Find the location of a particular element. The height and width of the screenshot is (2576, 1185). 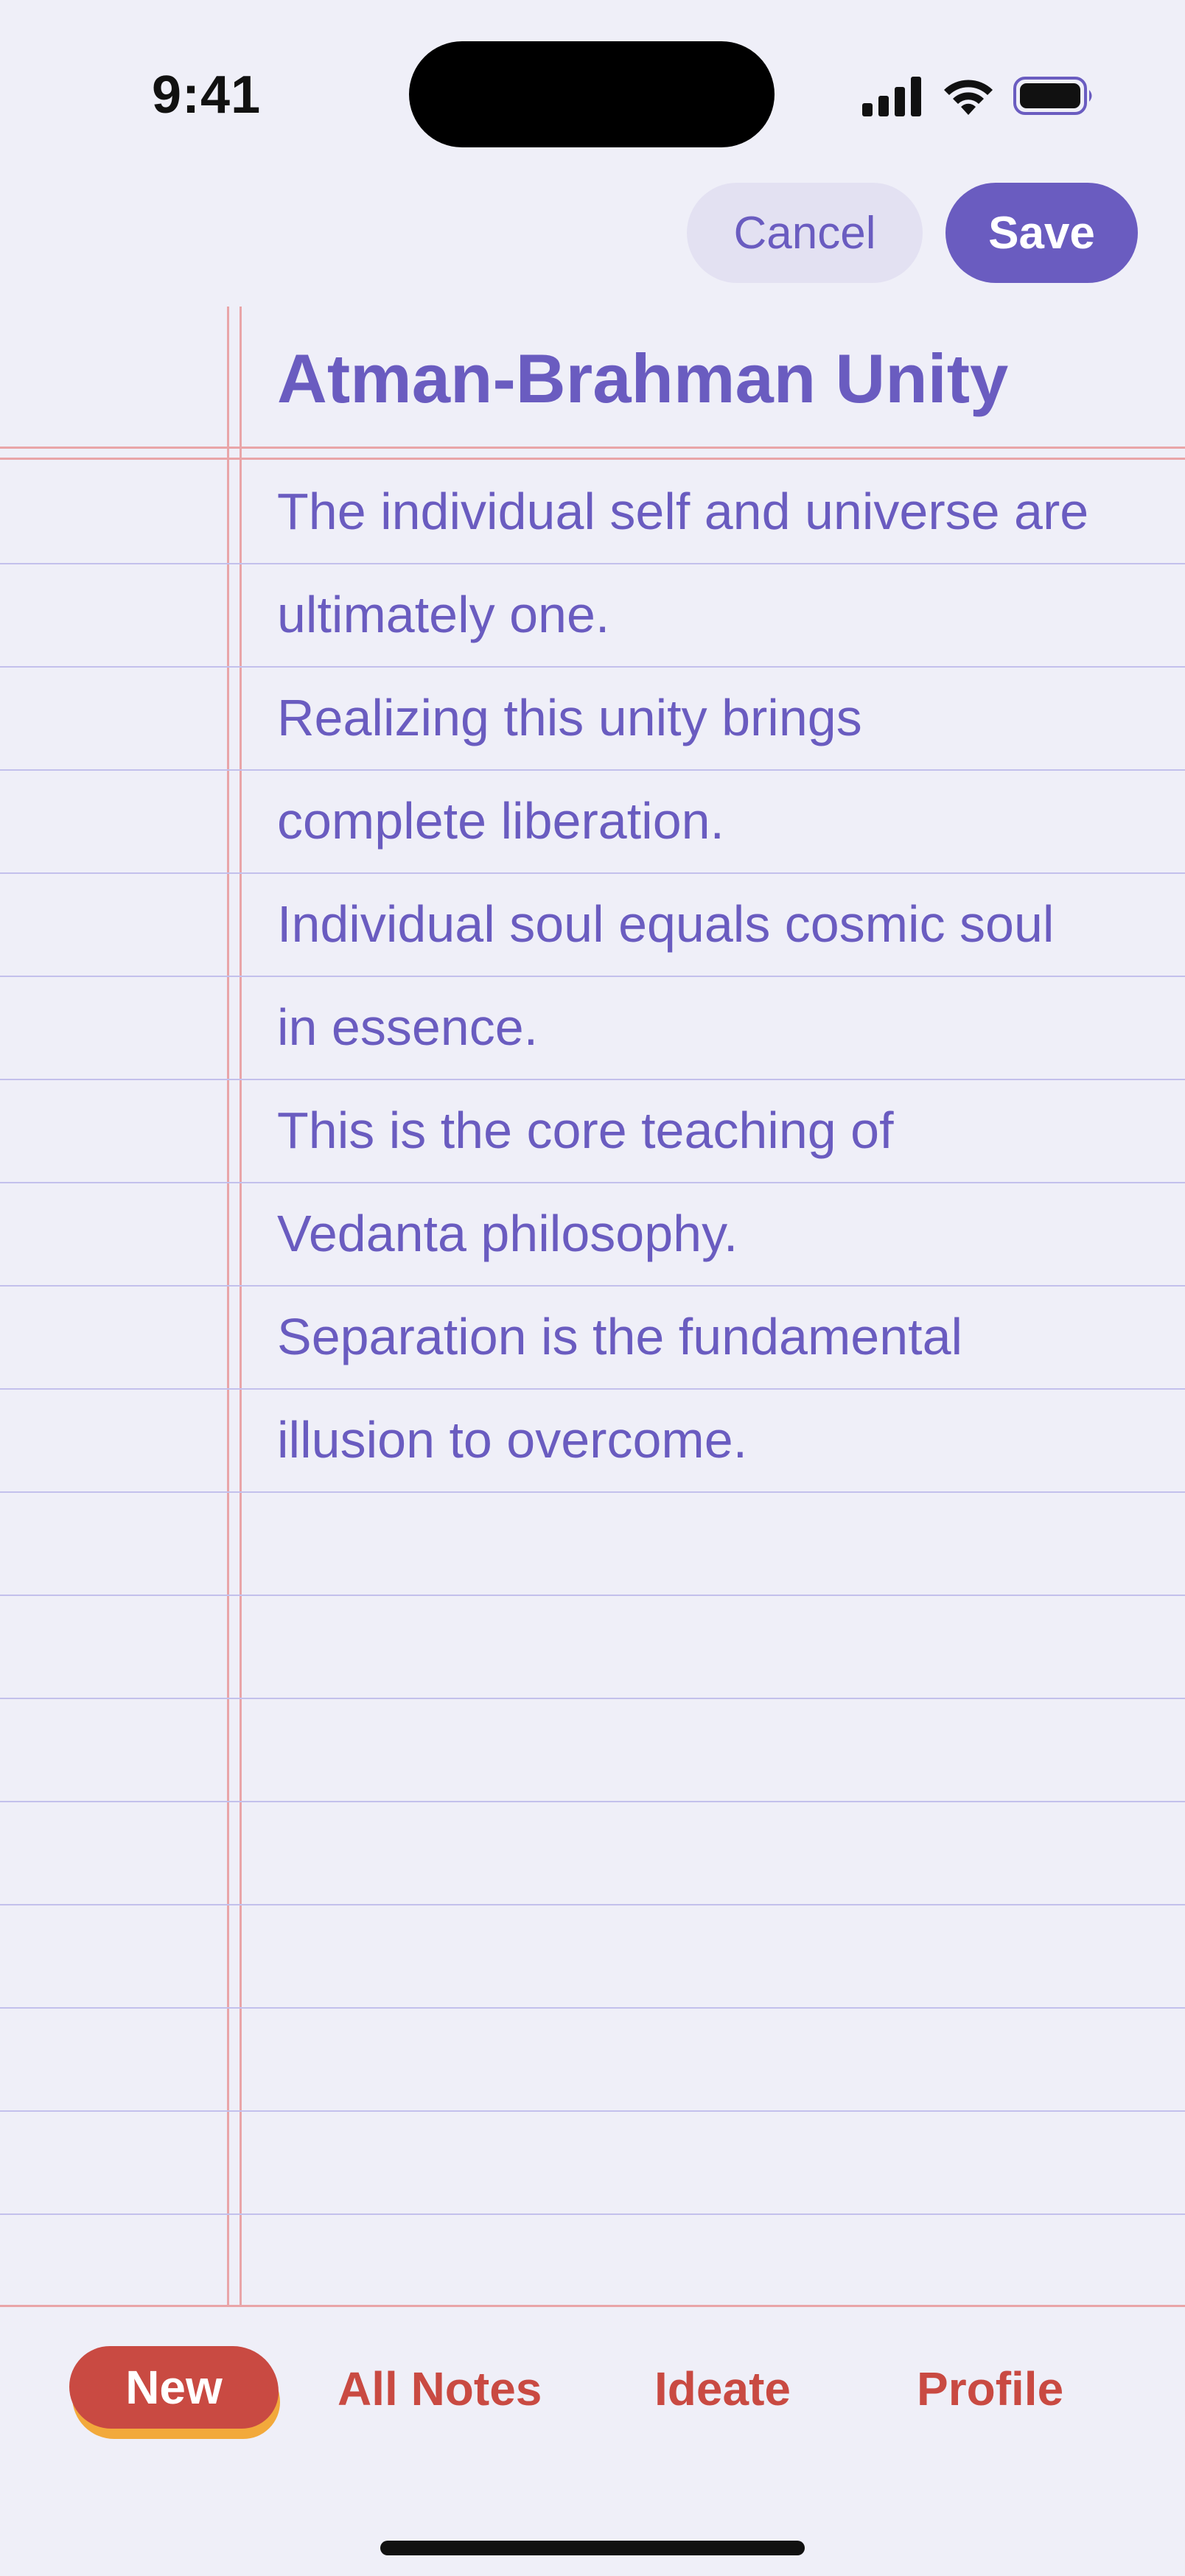

note-line: This is the core teaching of is located at coordinates (585, 1130).